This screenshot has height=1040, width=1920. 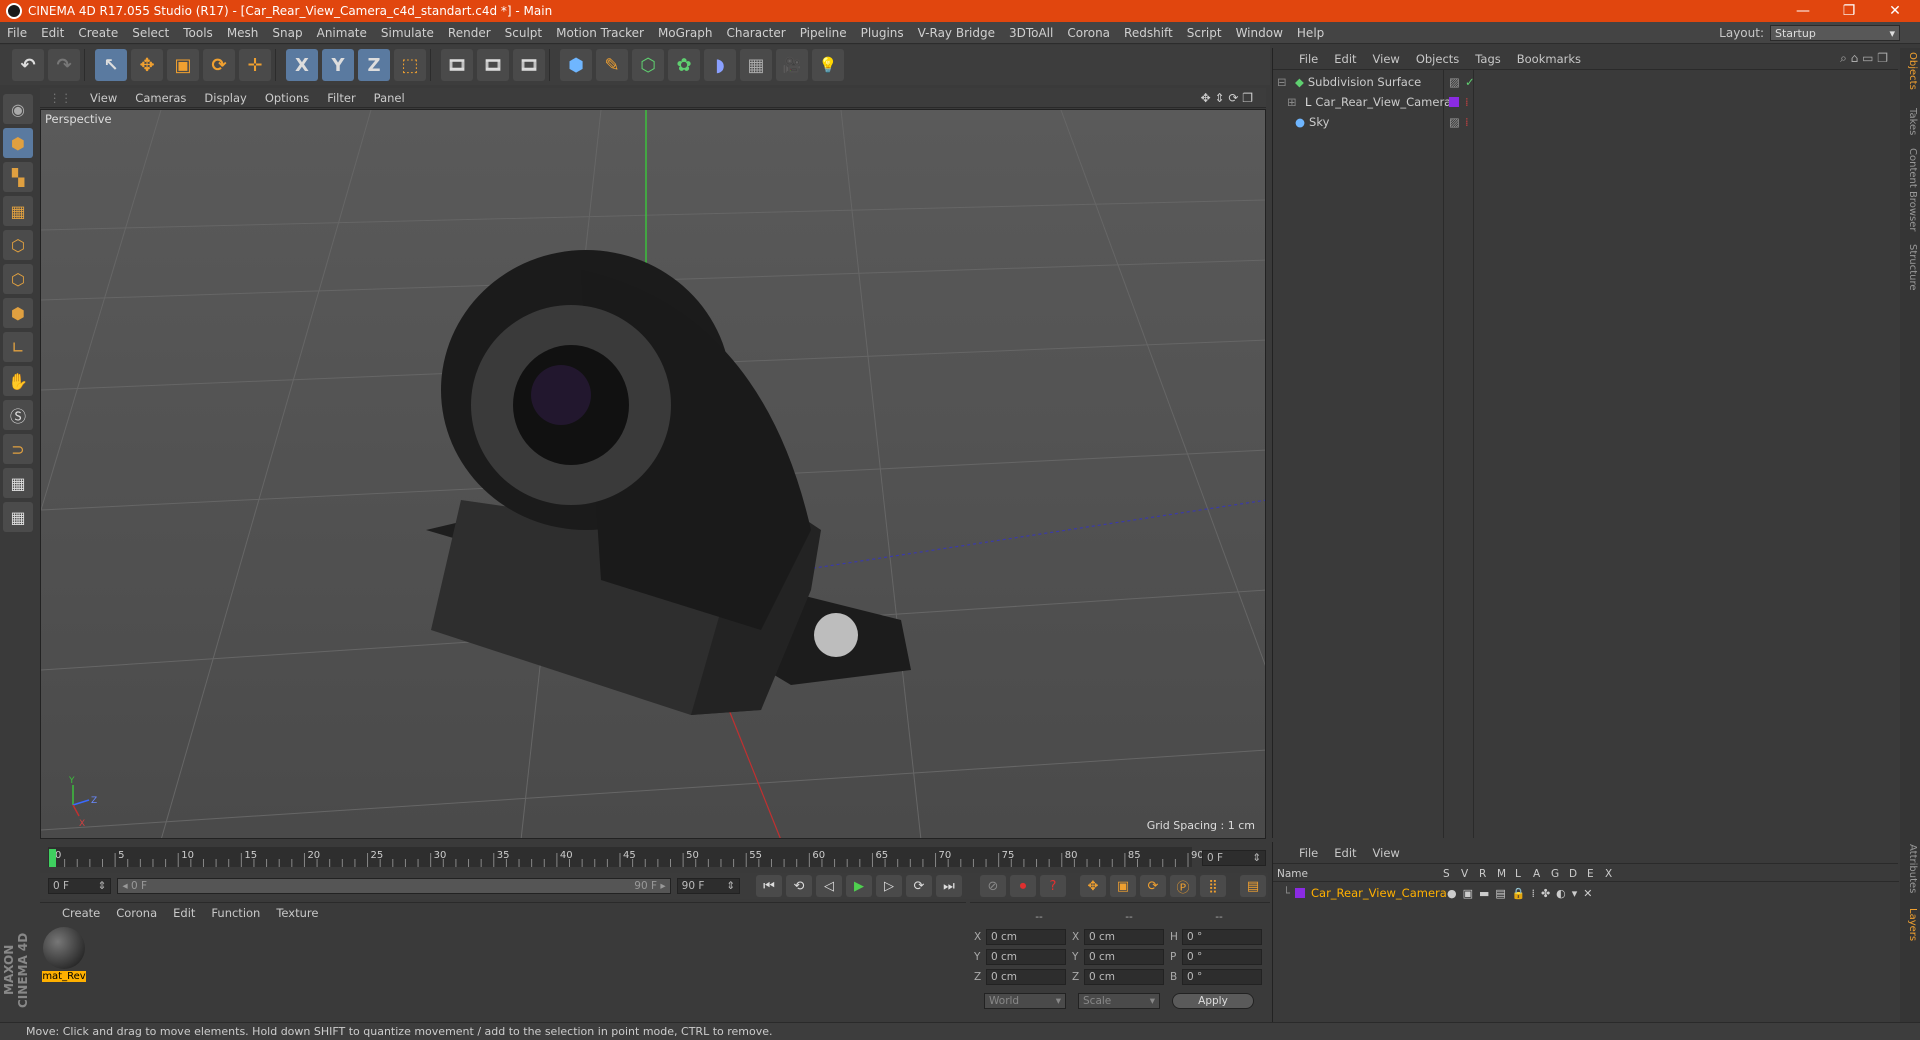 I want to click on scale-icon: ▣, so click(x=183, y=65).